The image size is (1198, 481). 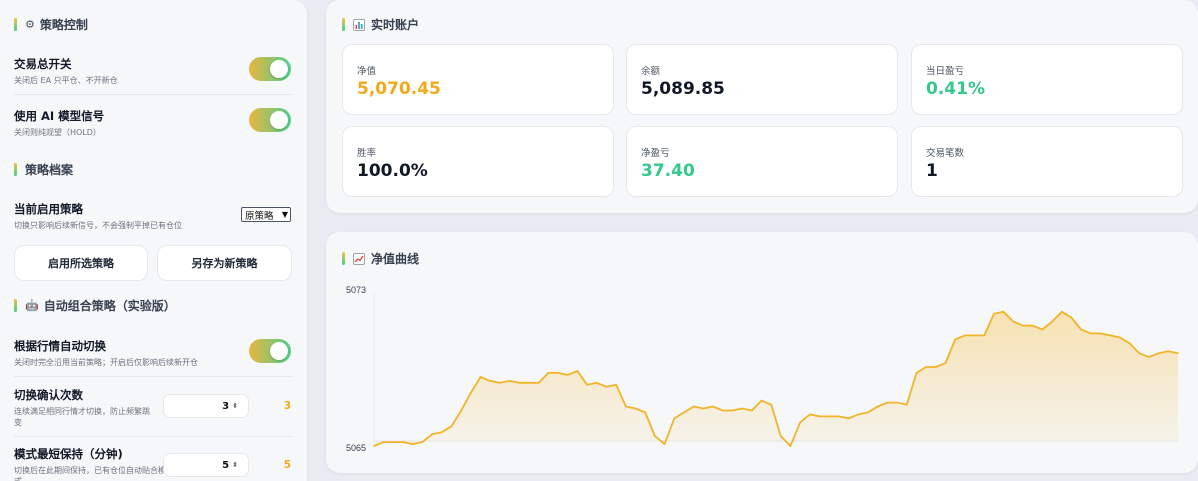 What do you see at coordinates (63, 24) in the screenshot?
I see `section-title: 策略控制` at bounding box center [63, 24].